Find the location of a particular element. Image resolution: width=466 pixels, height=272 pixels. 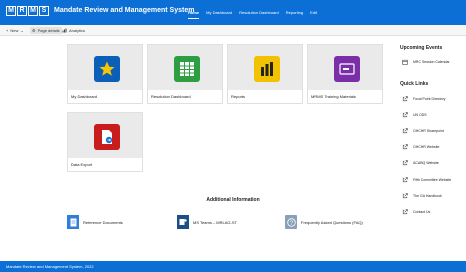

video-card-icon is located at coordinates (347, 69).